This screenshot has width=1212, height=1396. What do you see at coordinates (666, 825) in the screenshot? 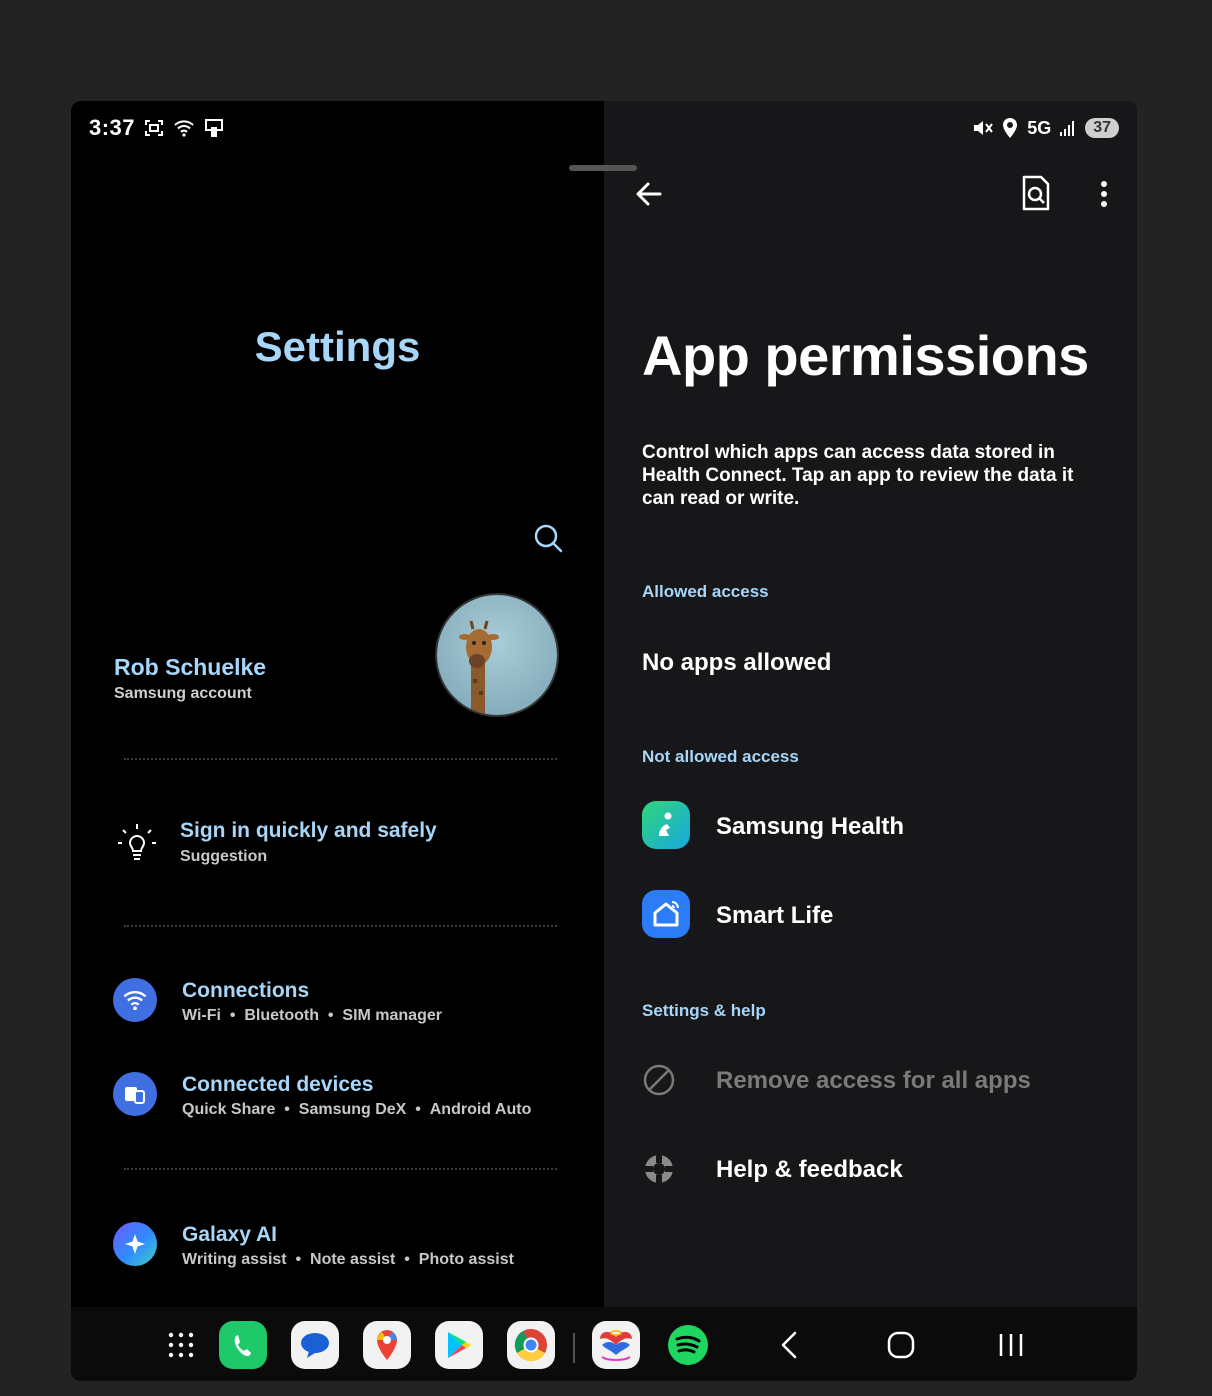
I see `samsung-health-icon` at bounding box center [666, 825].